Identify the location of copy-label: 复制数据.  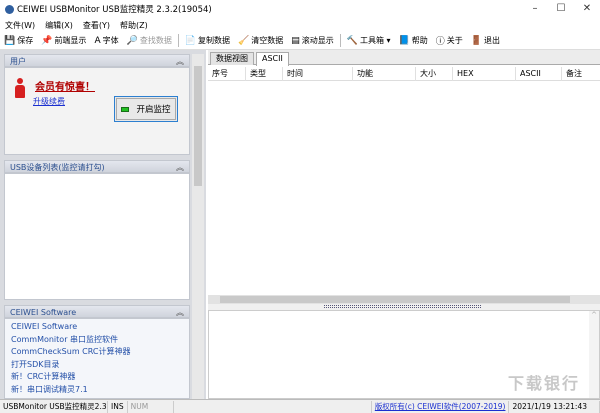
(214, 40).